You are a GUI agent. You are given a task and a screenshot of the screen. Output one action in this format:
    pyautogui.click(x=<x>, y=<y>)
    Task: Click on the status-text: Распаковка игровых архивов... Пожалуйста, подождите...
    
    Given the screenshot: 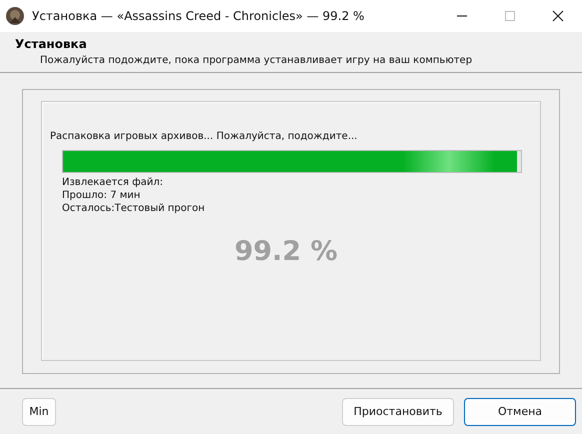 What is the action you would take?
    pyautogui.click(x=204, y=136)
    